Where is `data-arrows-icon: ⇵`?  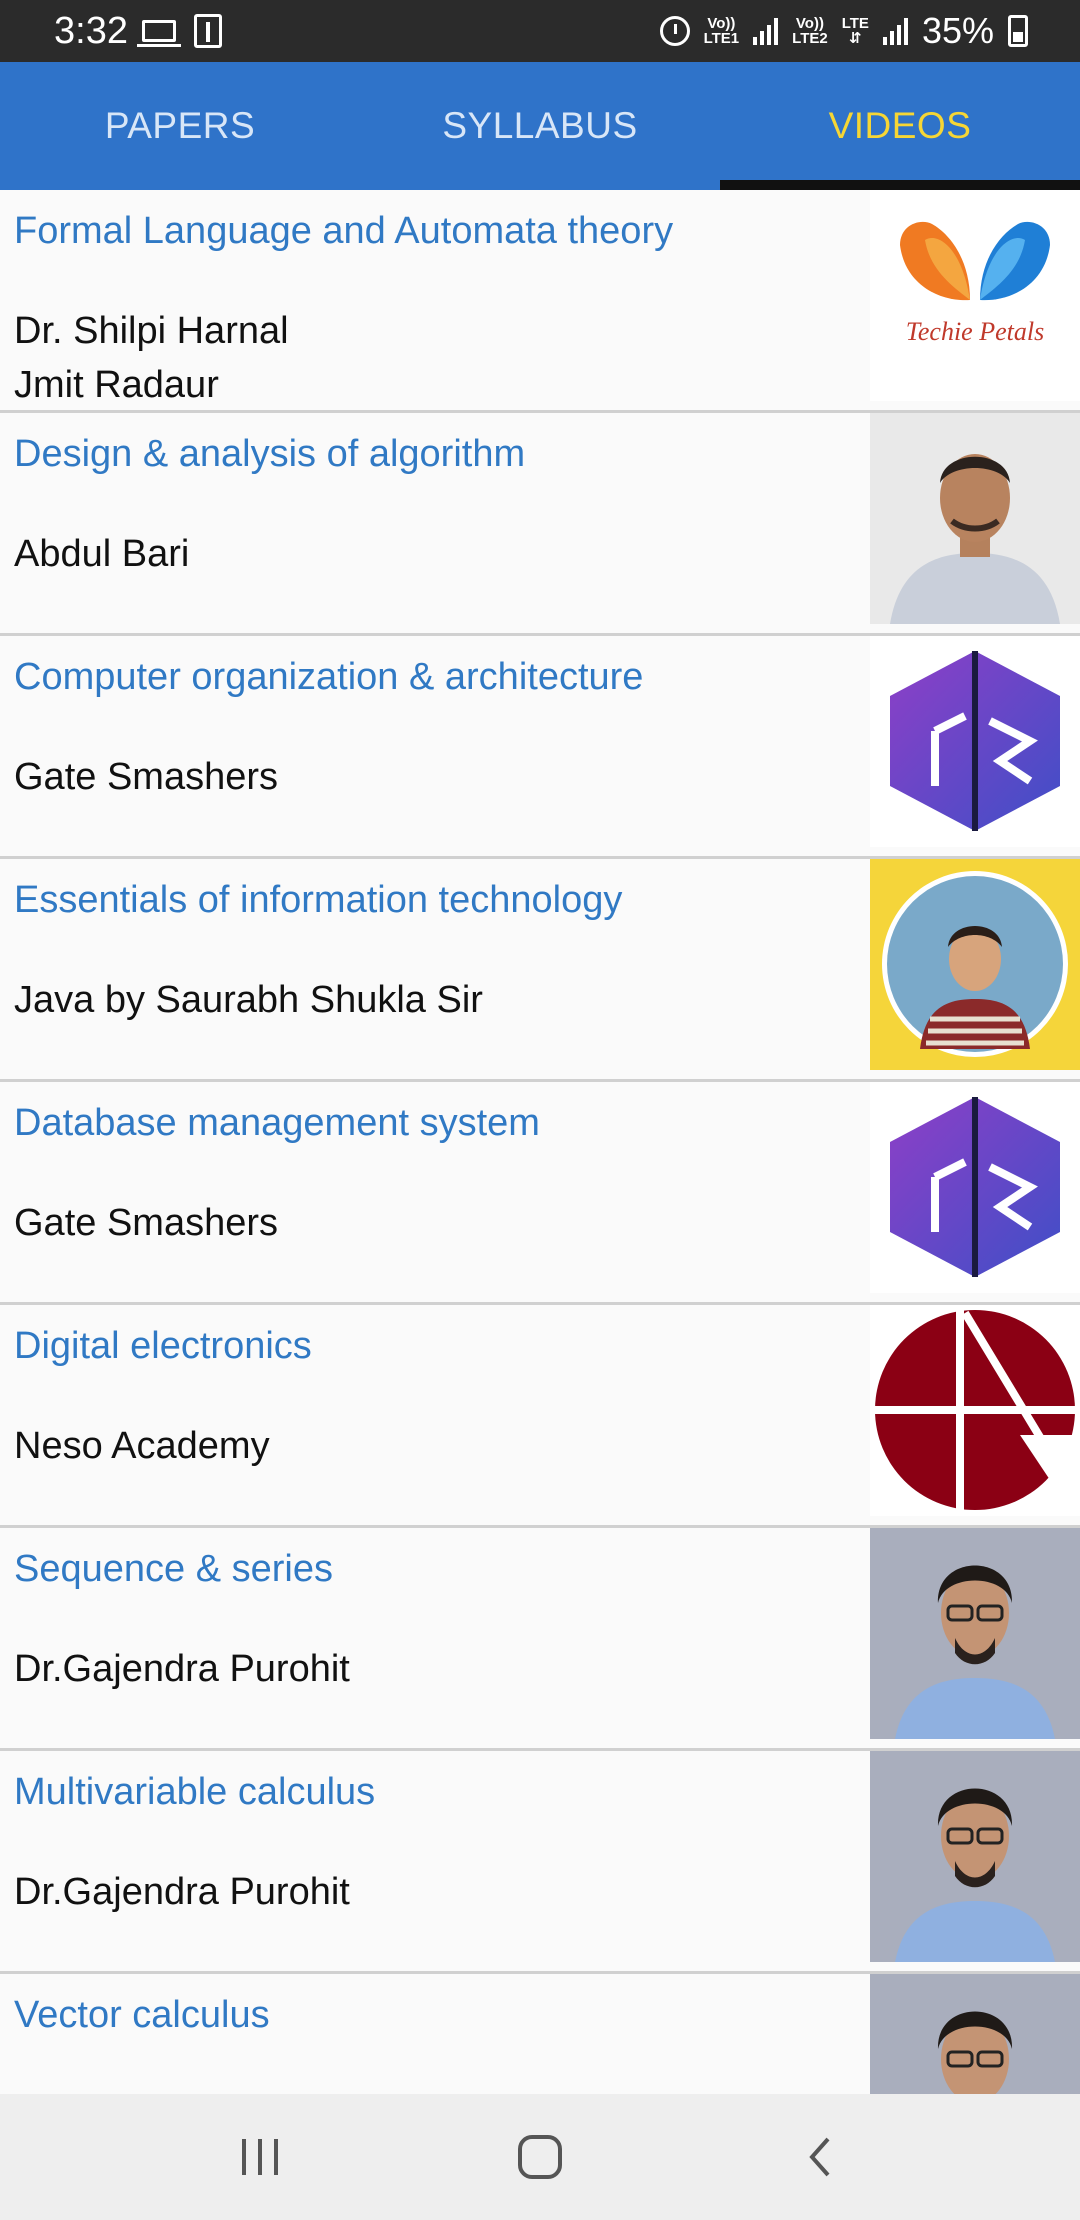
data-arrows-icon: ⇵ is located at coordinates (855, 38).